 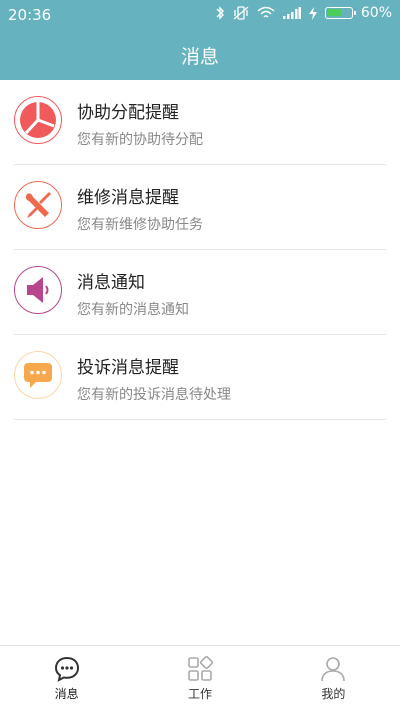 I want to click on status-icons: 60%, so click(x=303, y=13).